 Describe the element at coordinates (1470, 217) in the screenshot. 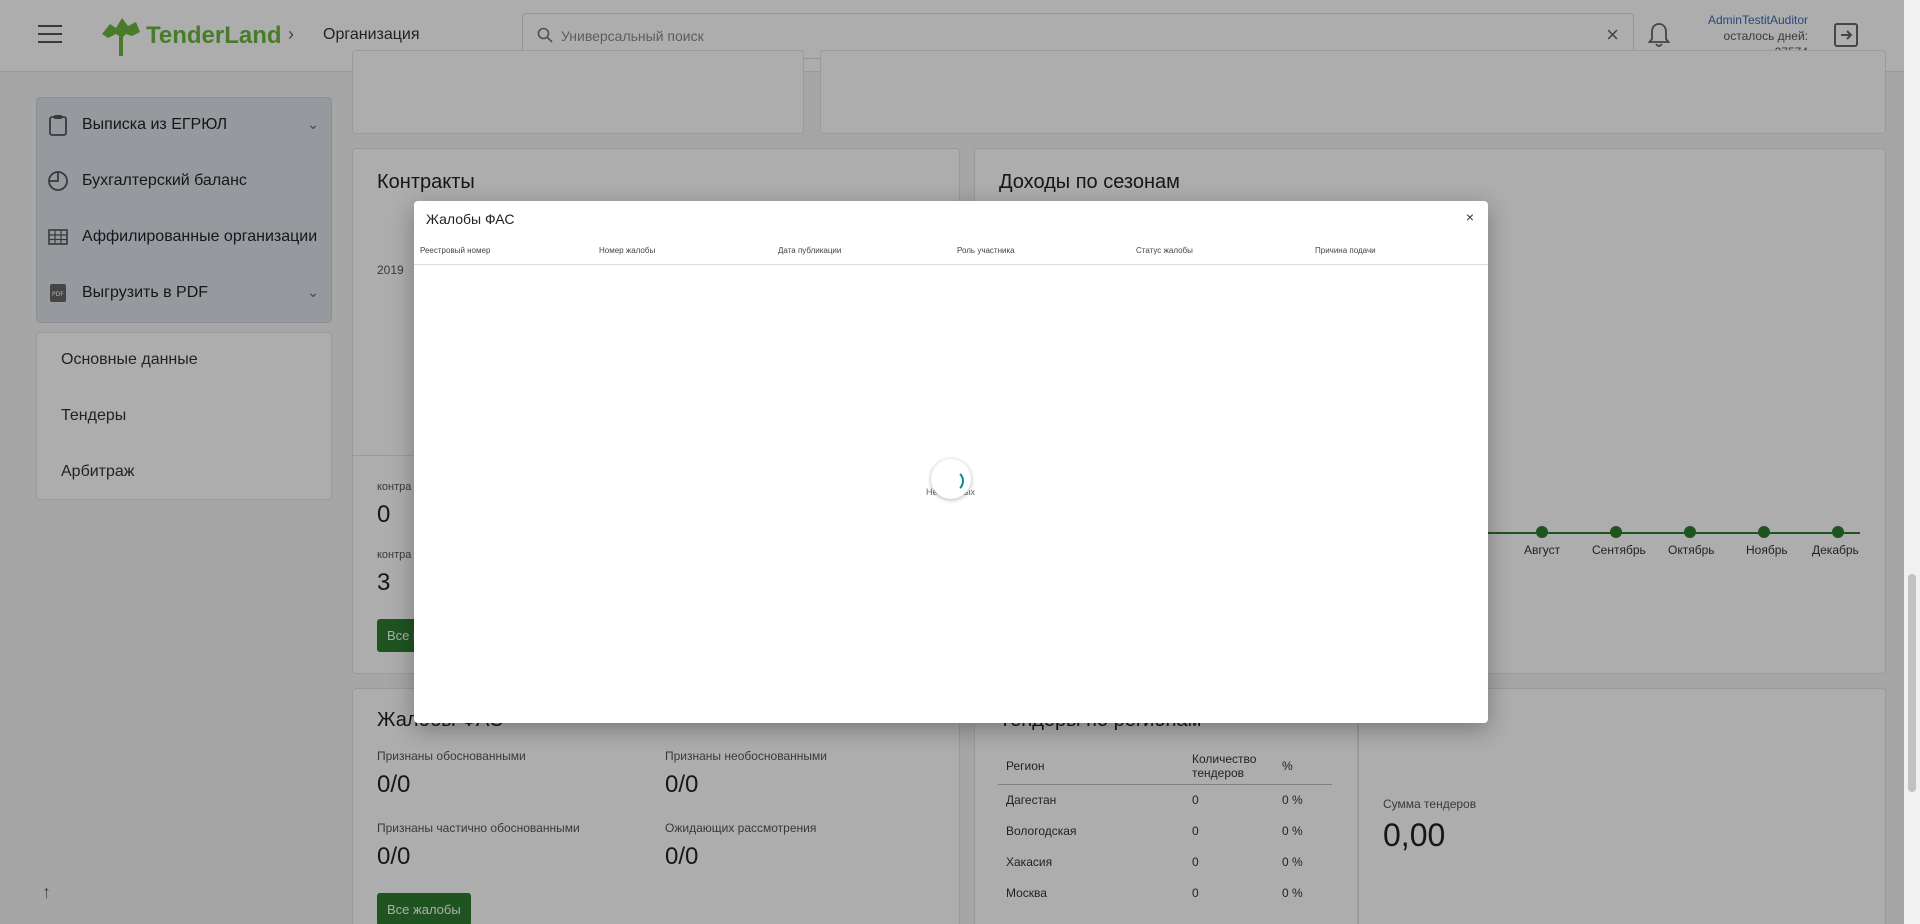

I see `close-icon: ×` at that location.